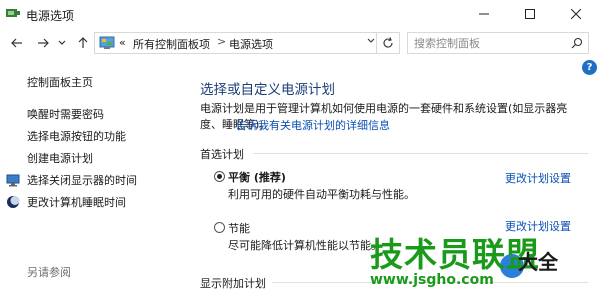  I want to click on preferred-plans-label: 首选计划, so click(222, 154).